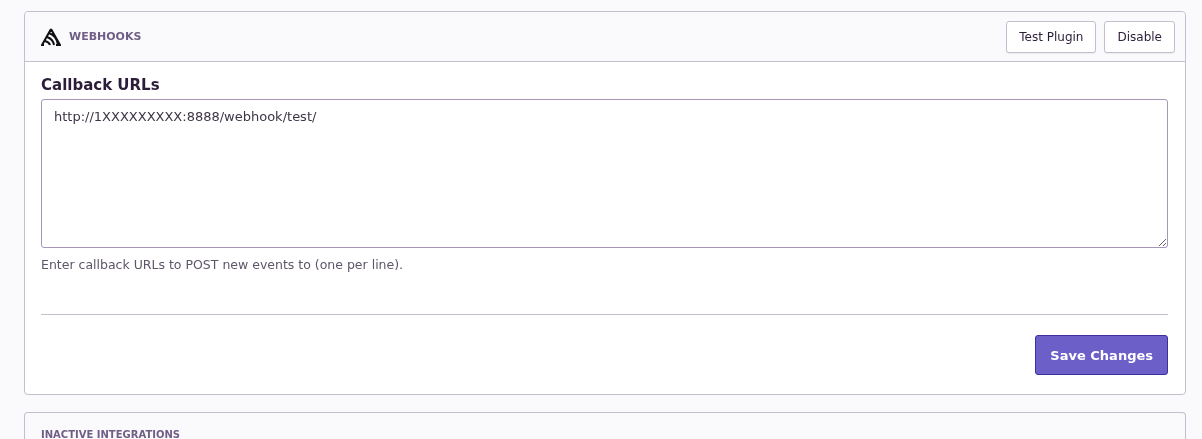 This screenshot has height=439, width=1202. Describe the element at coordinates (106, 36) in the screenshot. I see `panel-title: WEBHOOKS` at that location.